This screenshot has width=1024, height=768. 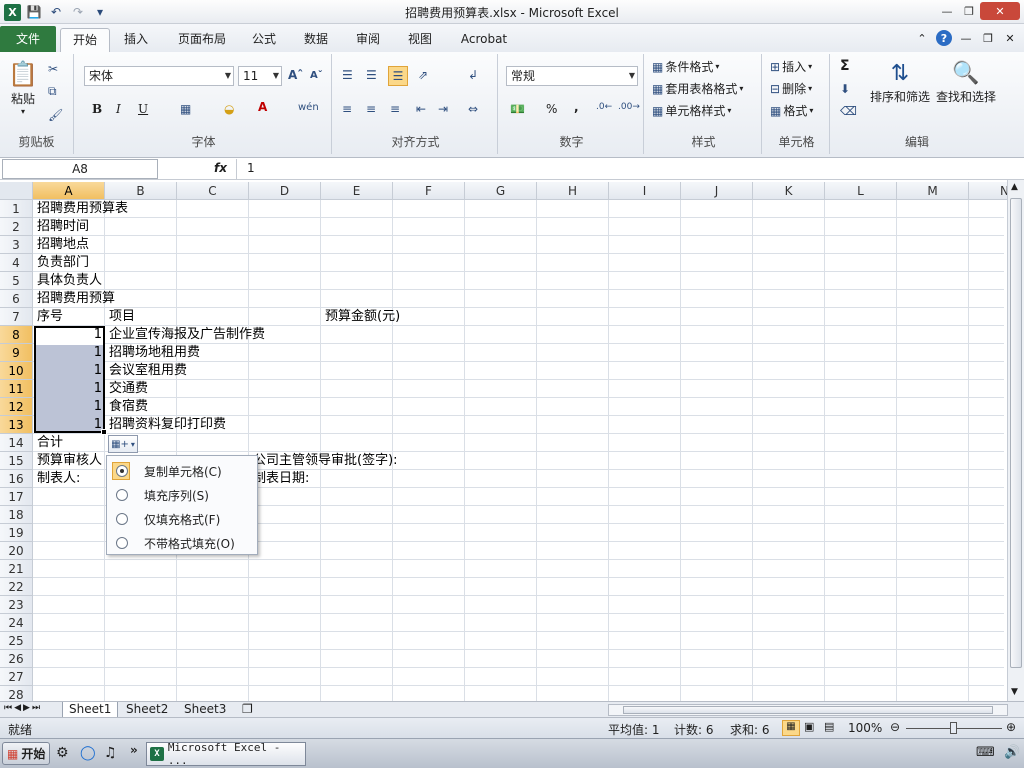 I want to click on autosum-button: Σ, so click(x=845, y=66).